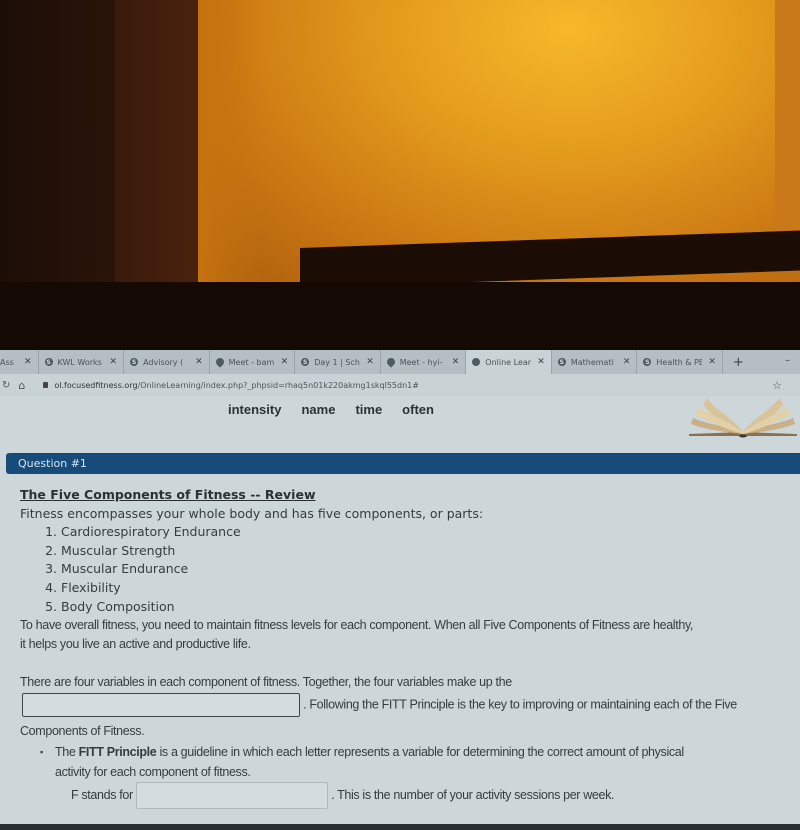  I want to click on tab-title: Health & PE, so click(679, 362).